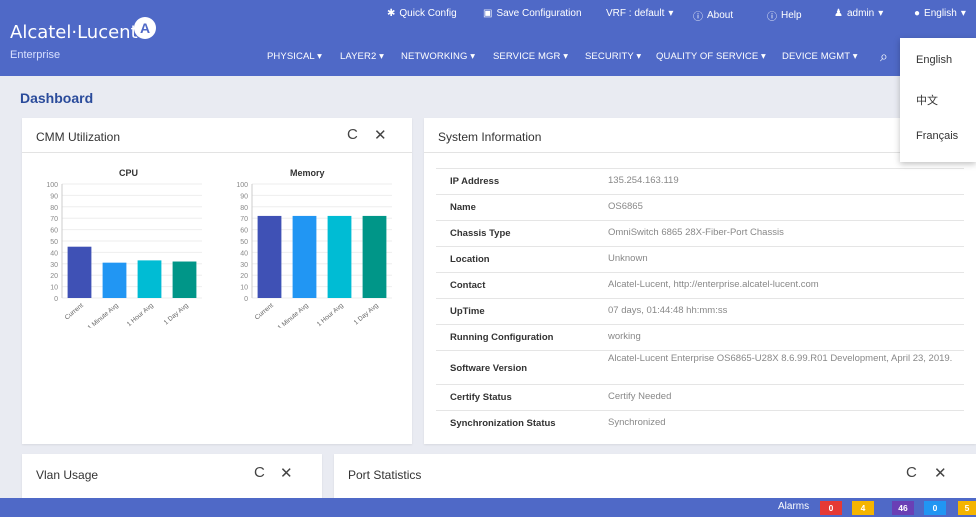  I want to click on nav-service-mgr: SERVICE MGR ▾, so click(530, 56).